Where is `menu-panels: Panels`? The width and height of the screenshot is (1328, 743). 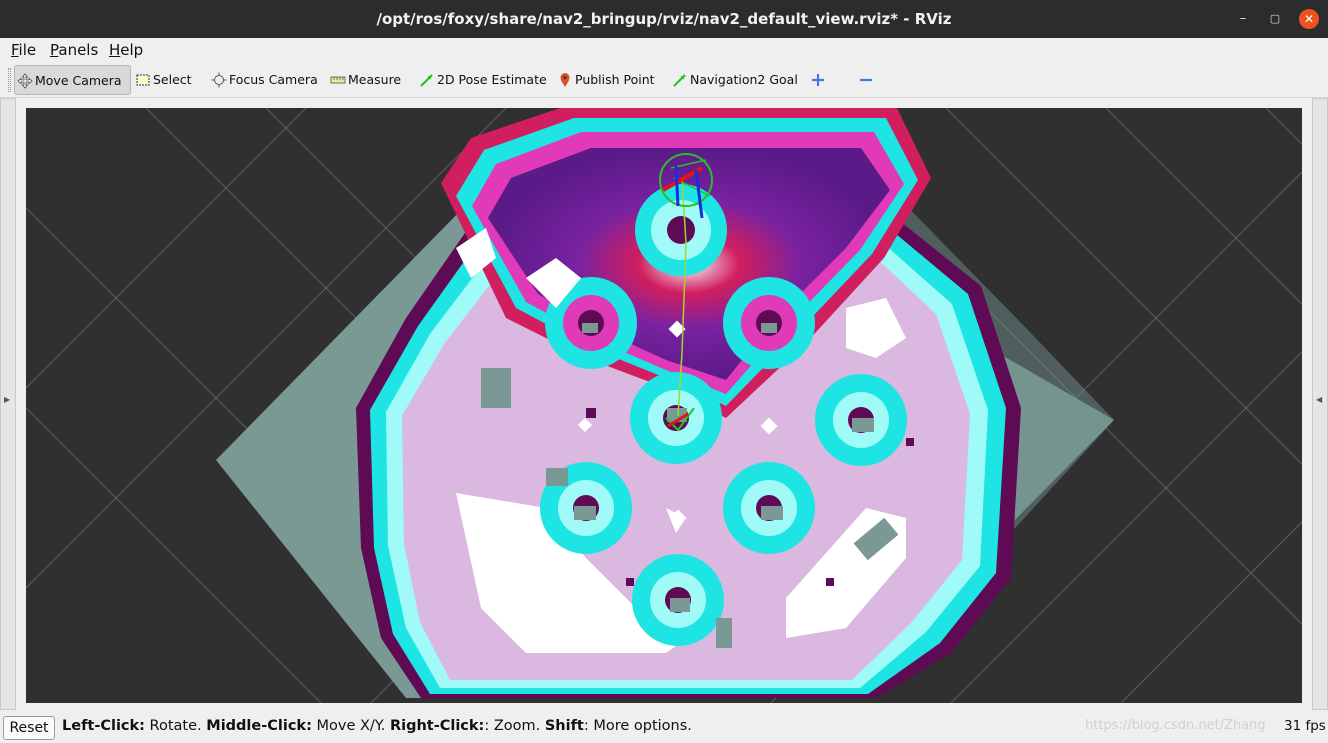 menu-panels: Panels is located at coordinates (74, 50).